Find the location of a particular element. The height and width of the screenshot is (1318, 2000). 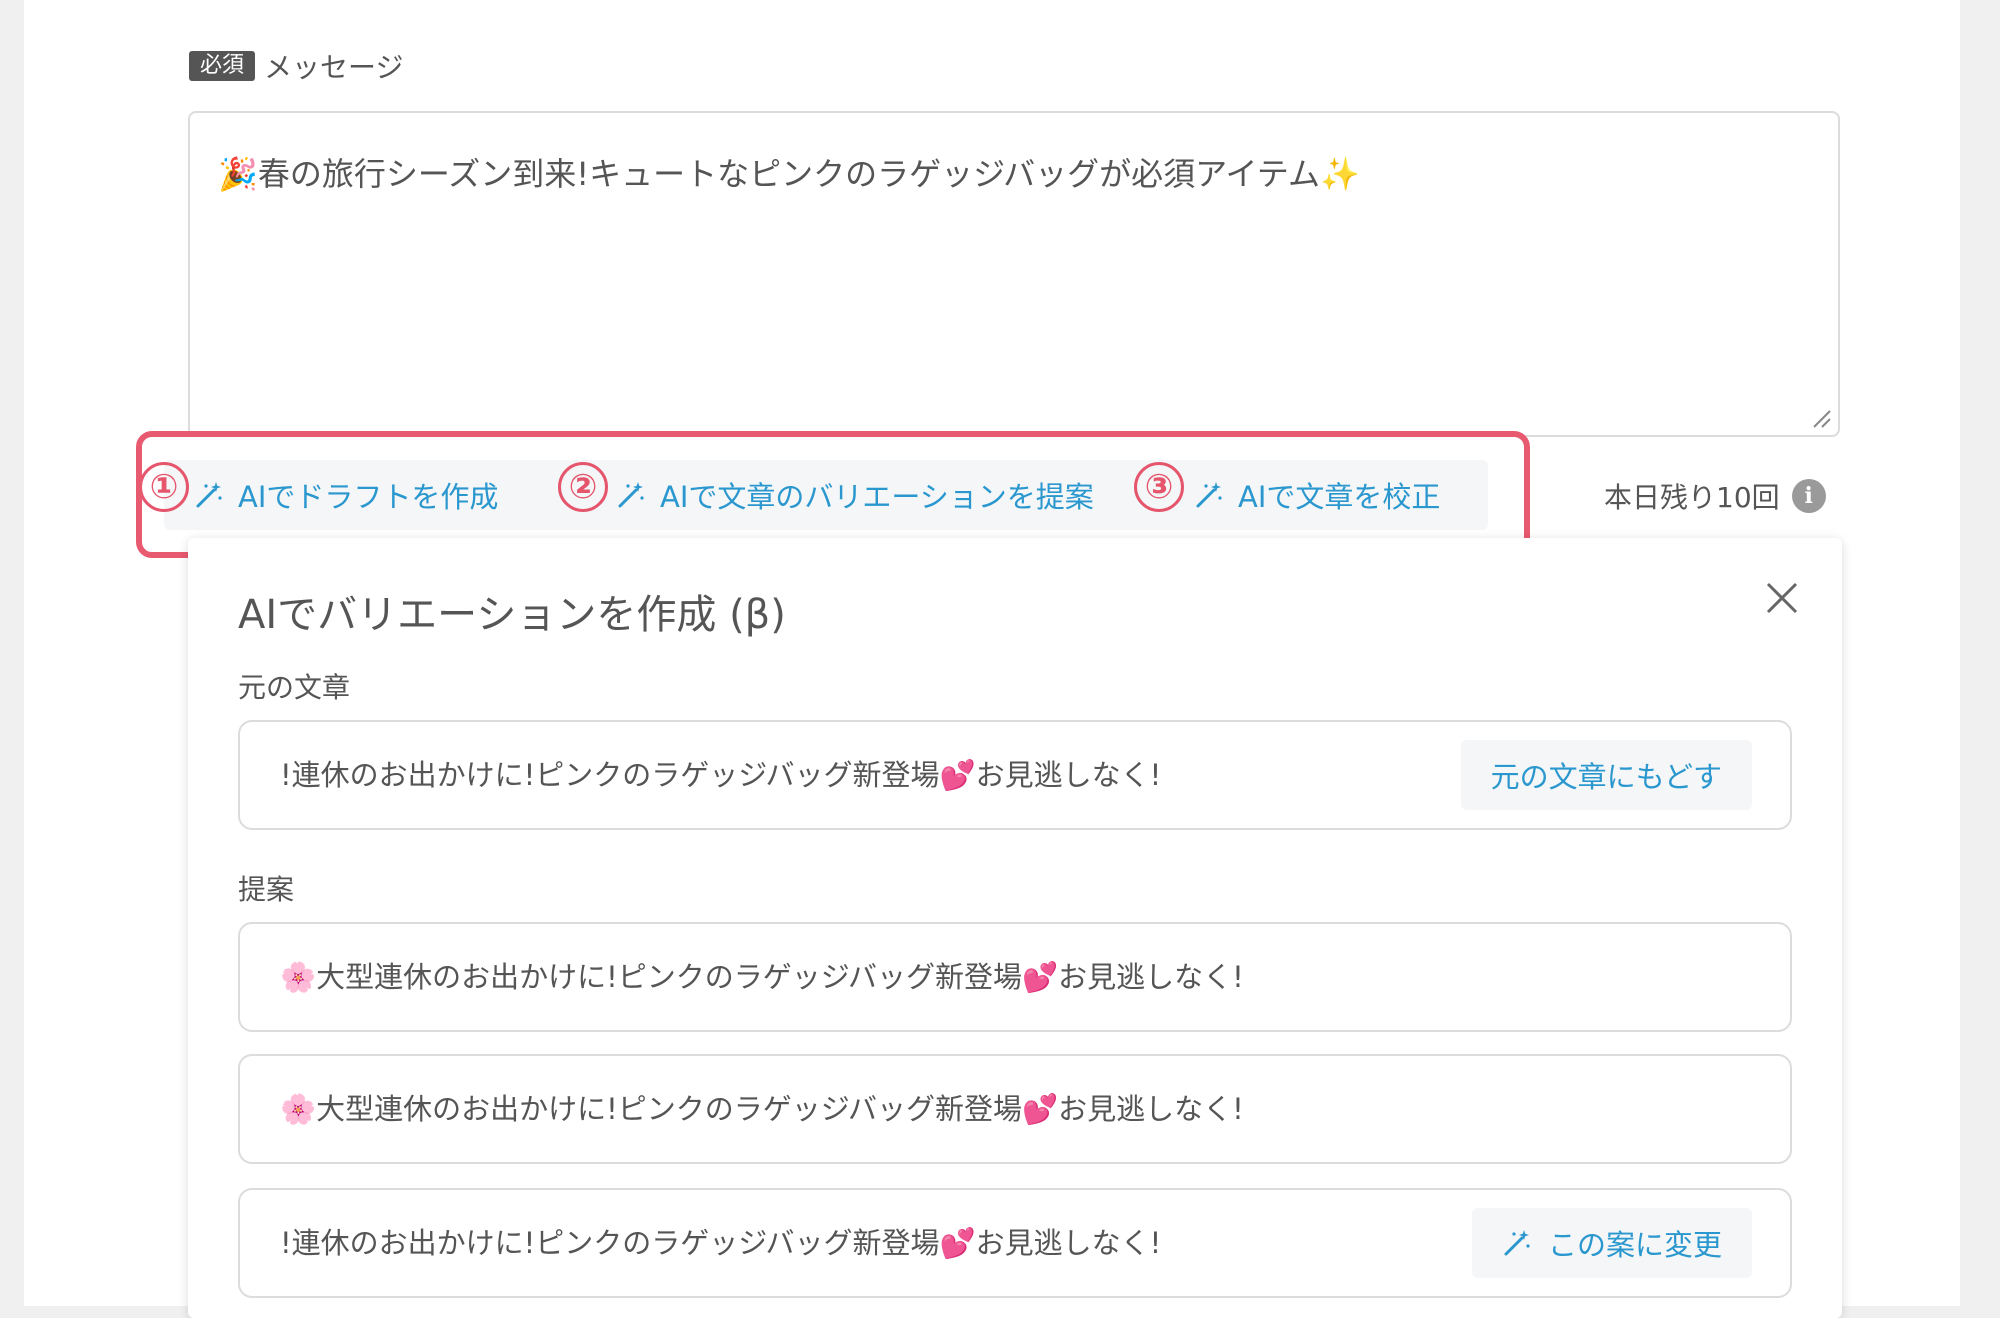

restore-original-button: 元の文章にもどす is located at coordinates (1606, 775).